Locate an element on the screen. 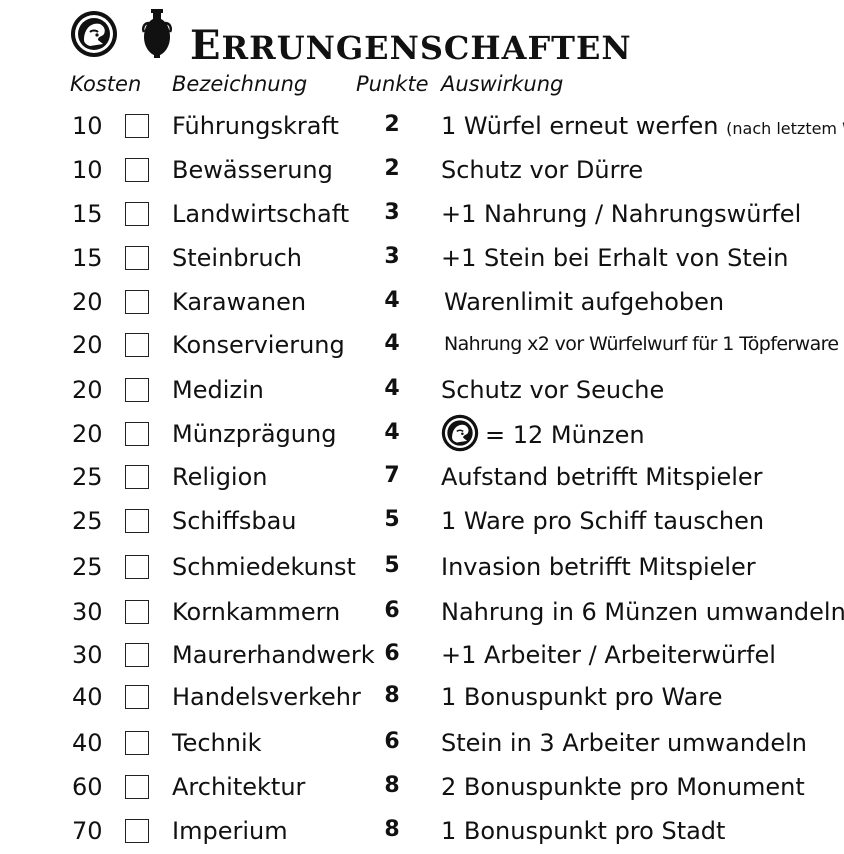 The image size is (844, 854). advance-name: Technik is located at coordinates (217, 743).